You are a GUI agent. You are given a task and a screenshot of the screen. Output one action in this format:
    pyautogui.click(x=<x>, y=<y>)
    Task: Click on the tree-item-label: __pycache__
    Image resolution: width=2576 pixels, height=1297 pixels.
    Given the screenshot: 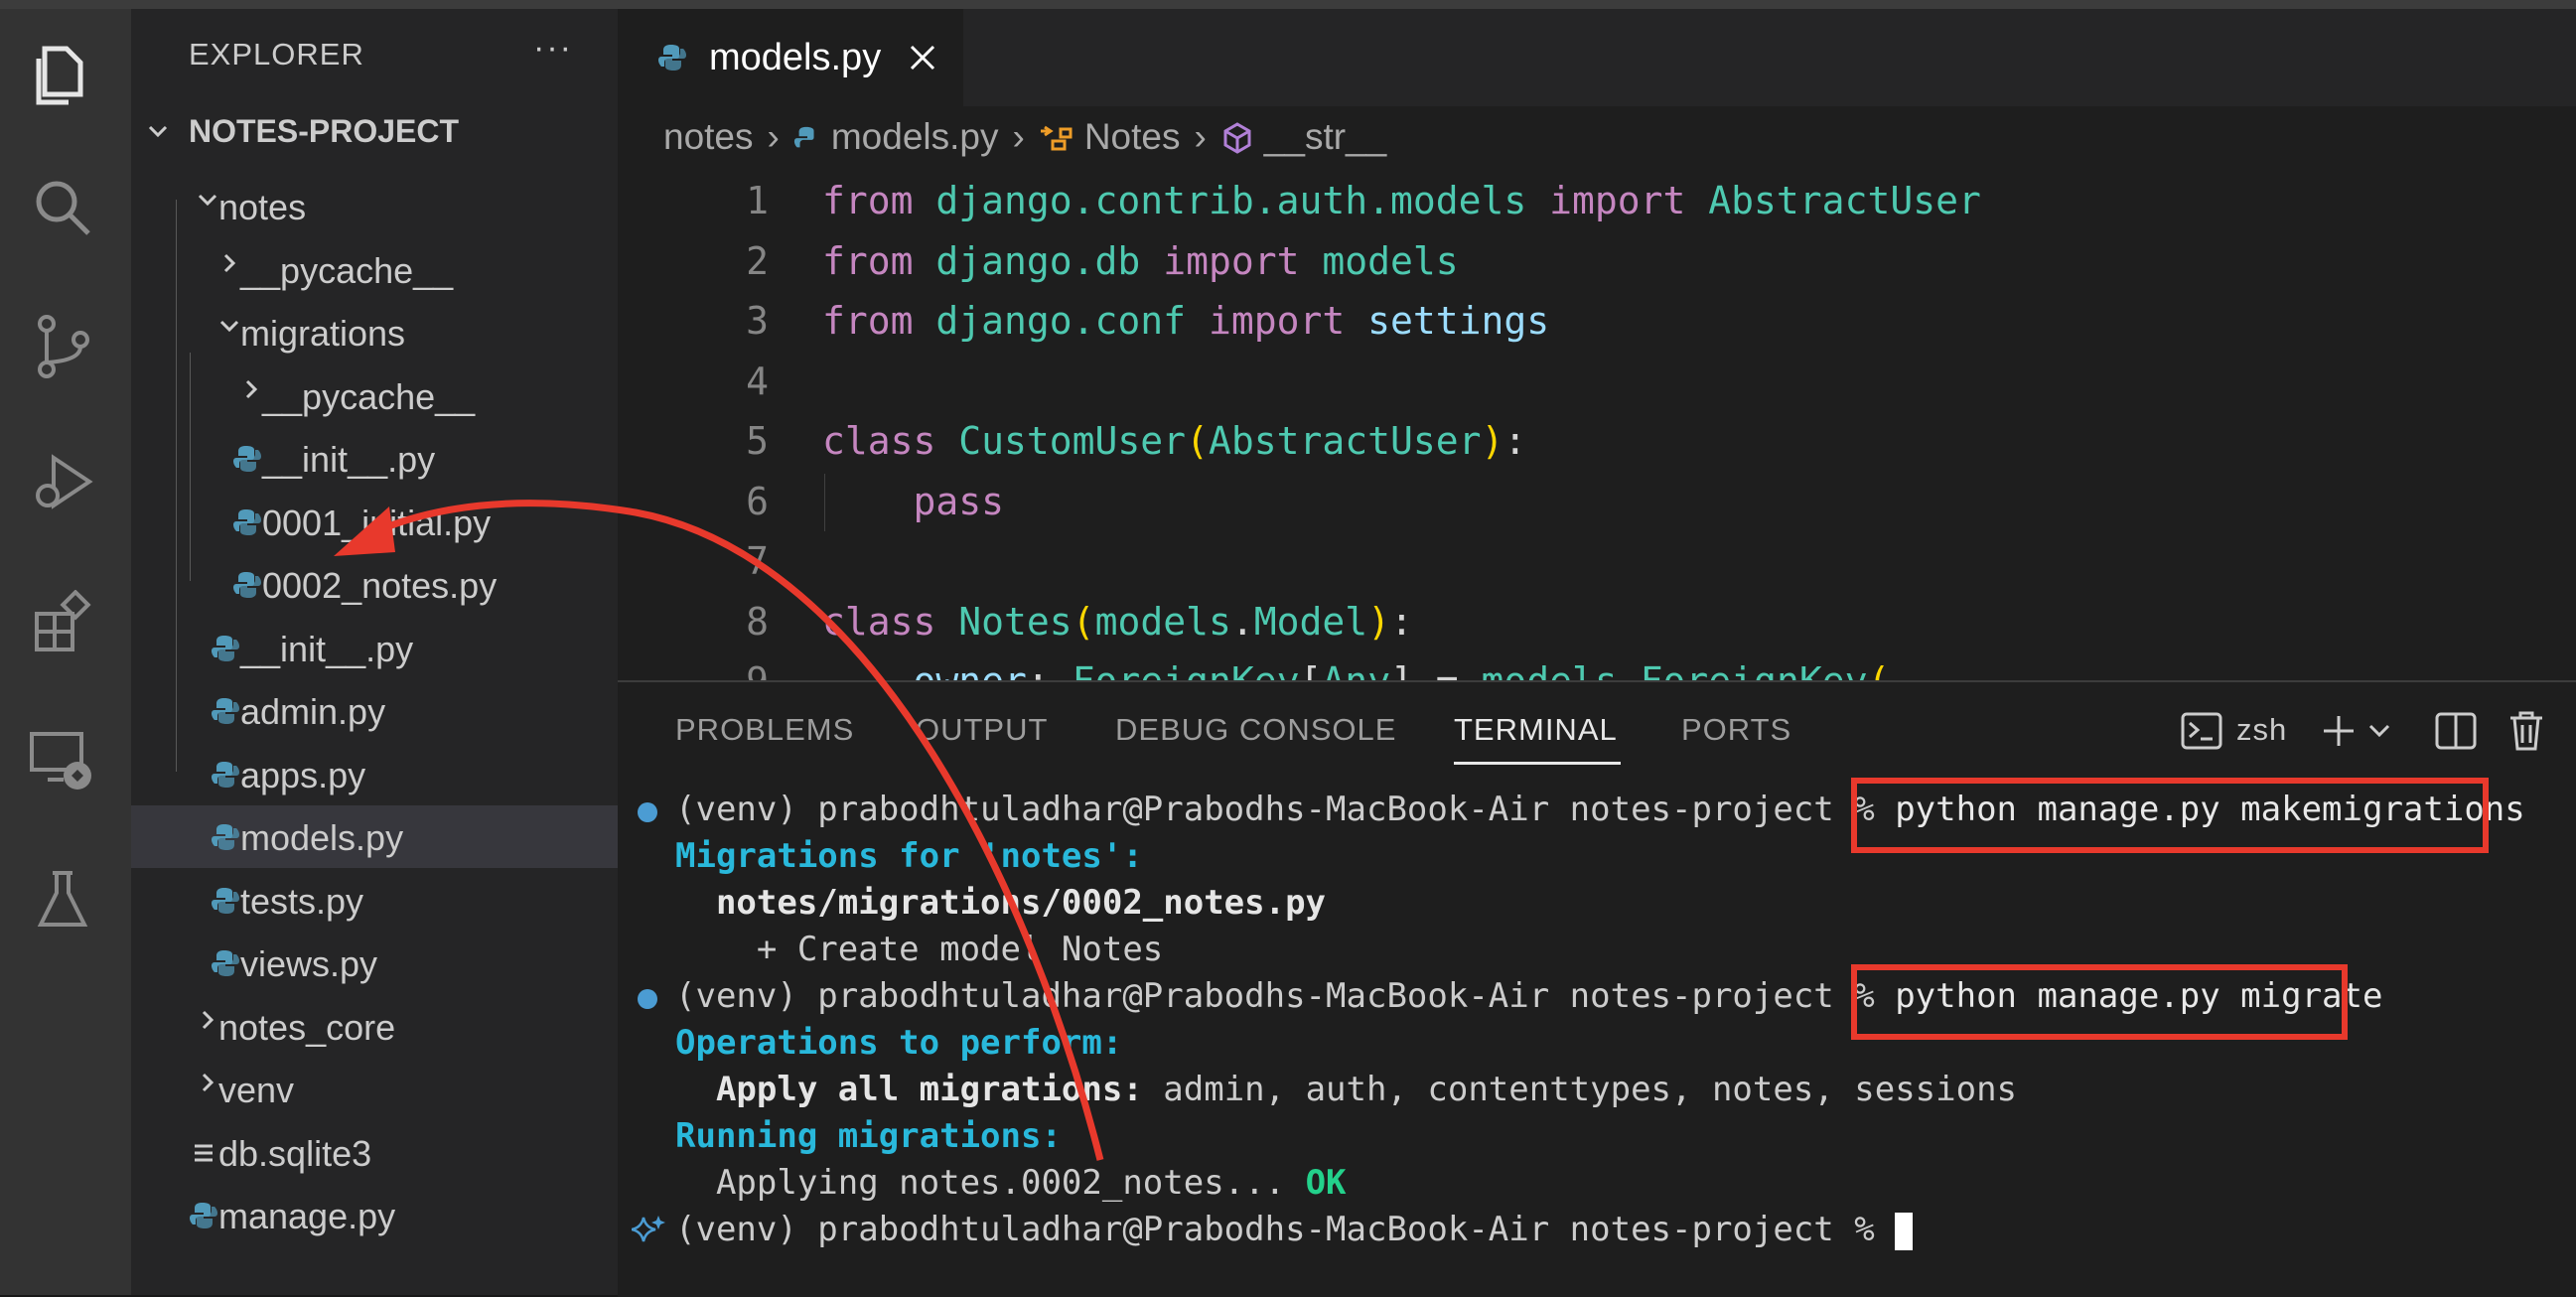 What is the action you would take?
    pyautogui.click(x=347, y=270)
    